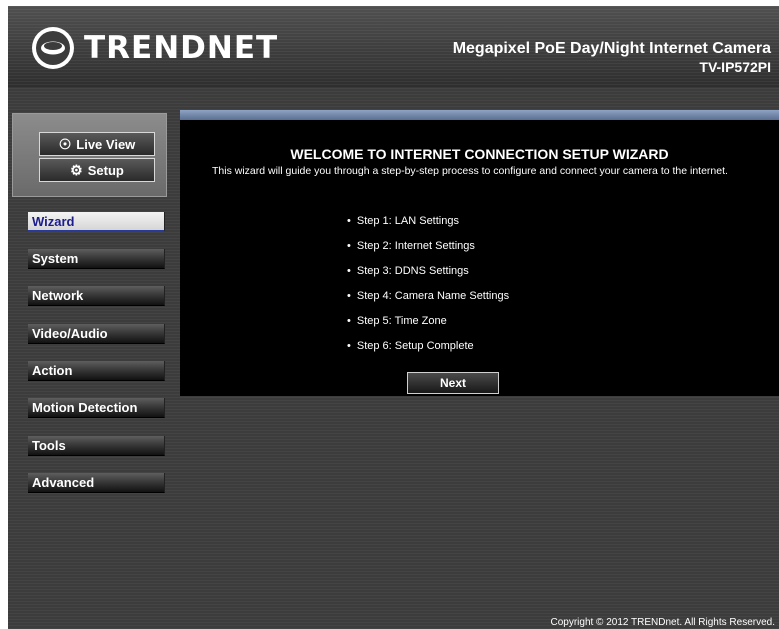 The width and height of the screenshot is (779, 629). What do you see at coordinates (407, 221) in the screenshot?
I see `step-label: Step 1: LAN Settings` at bounding box center [407, 221].